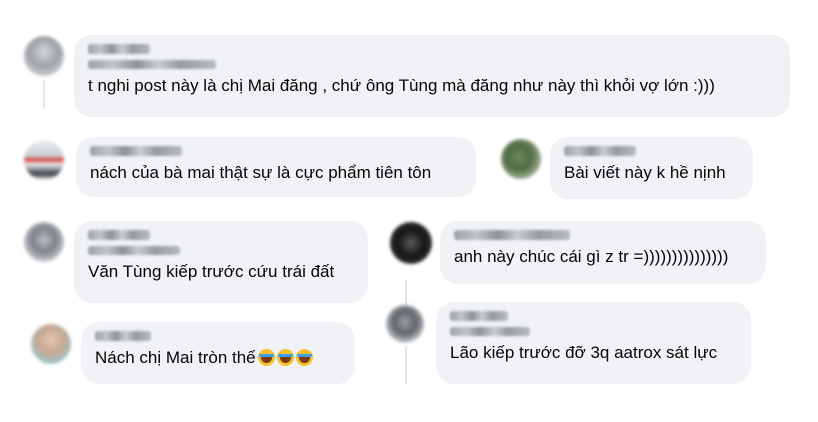  Describe the element at coordinates (211, 271) in the screenshot. I see `comment-text: Văn Tùng kiếp trước cứu trái đất` at that location.